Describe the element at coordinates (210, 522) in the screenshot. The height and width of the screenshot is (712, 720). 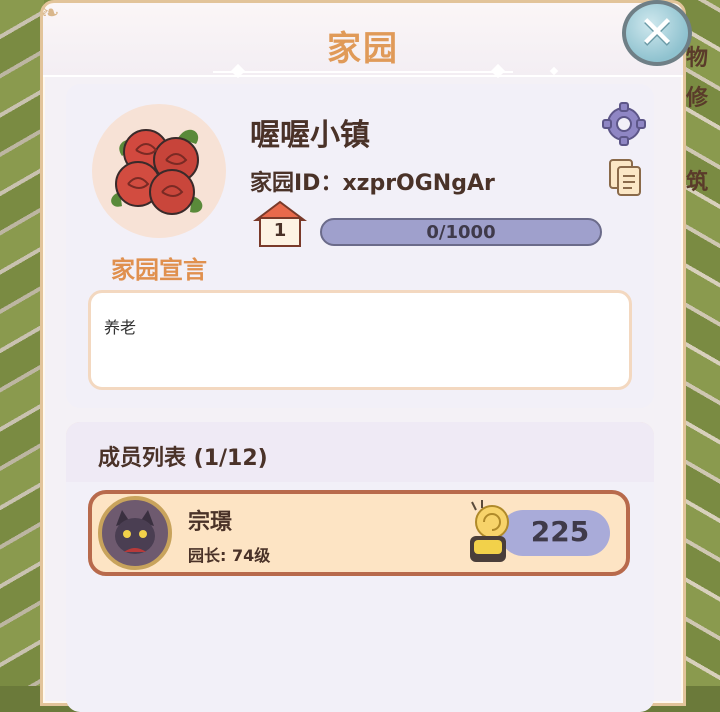
I see `member-name: 宗璟` at that location.